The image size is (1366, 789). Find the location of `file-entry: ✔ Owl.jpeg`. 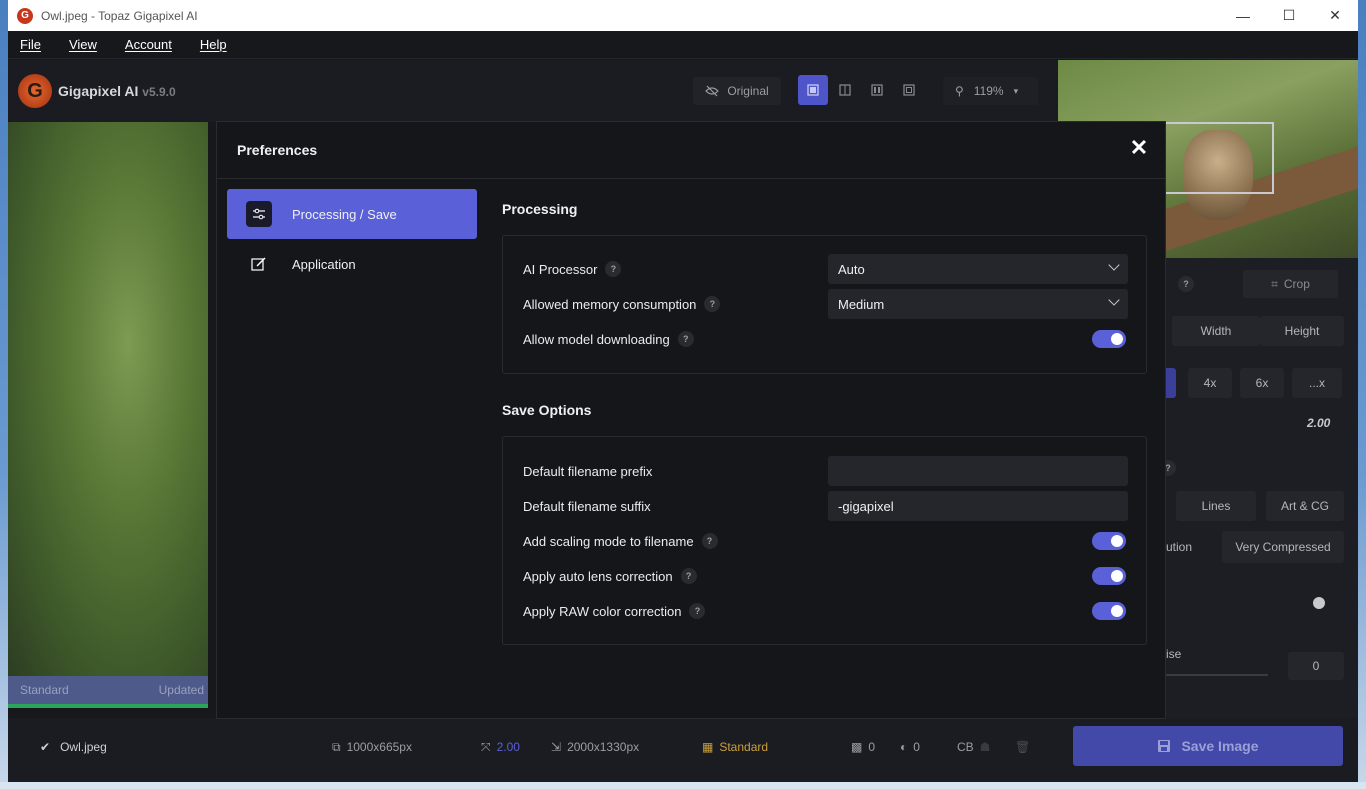

file-entry: ✔ Owl.jpeg is located at coordinates (73, 747).